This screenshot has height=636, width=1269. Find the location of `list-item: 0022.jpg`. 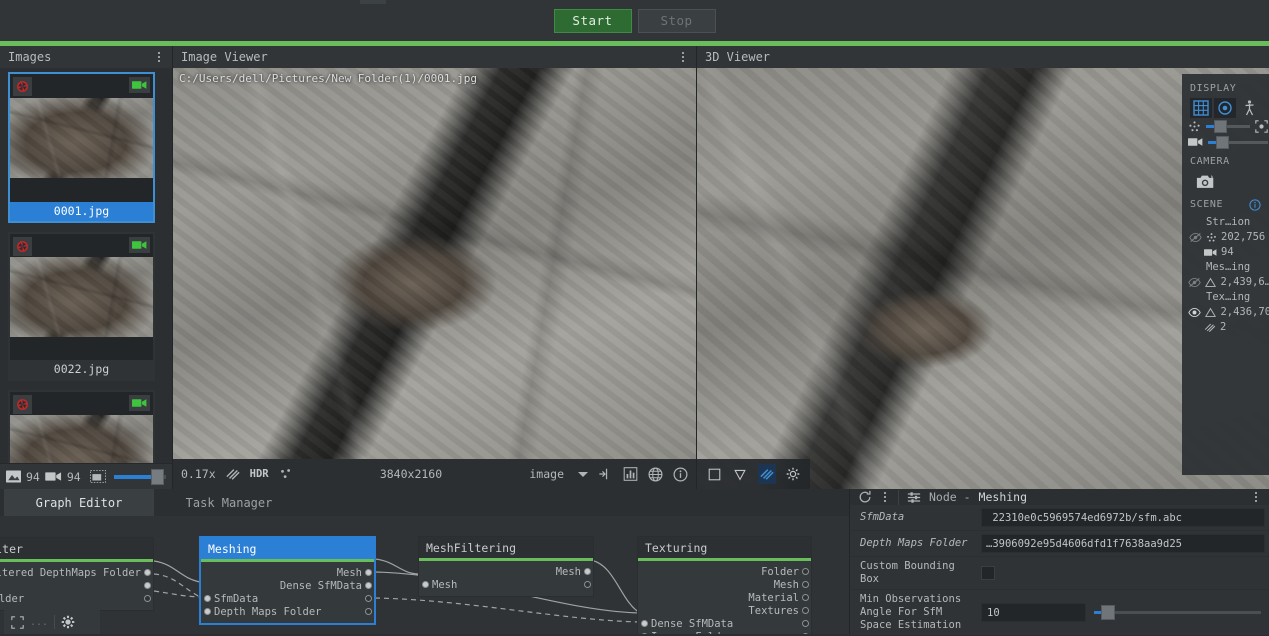

list-item: 0022.jpg is located at coordinates (81, 306).